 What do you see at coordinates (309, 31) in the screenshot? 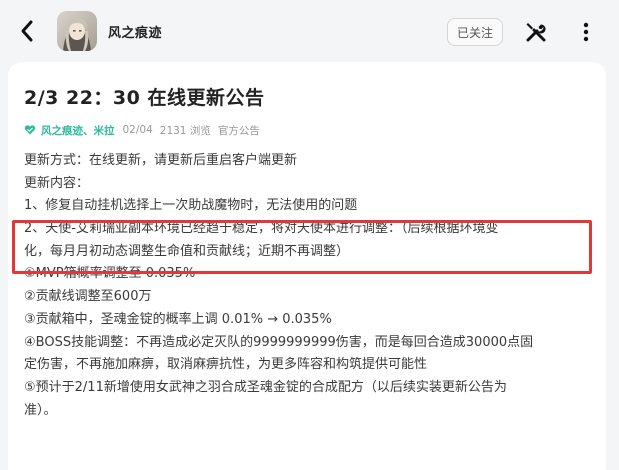
I see `top-bar: 风之痕迹 已关注` at bounding box center [309, 31].